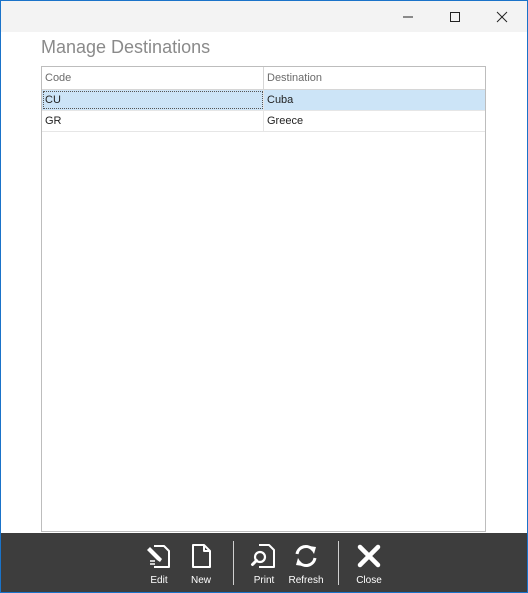 The height and width of the screenshot is (593, 528). I want to click on close-button: Close, so click(369, 564).